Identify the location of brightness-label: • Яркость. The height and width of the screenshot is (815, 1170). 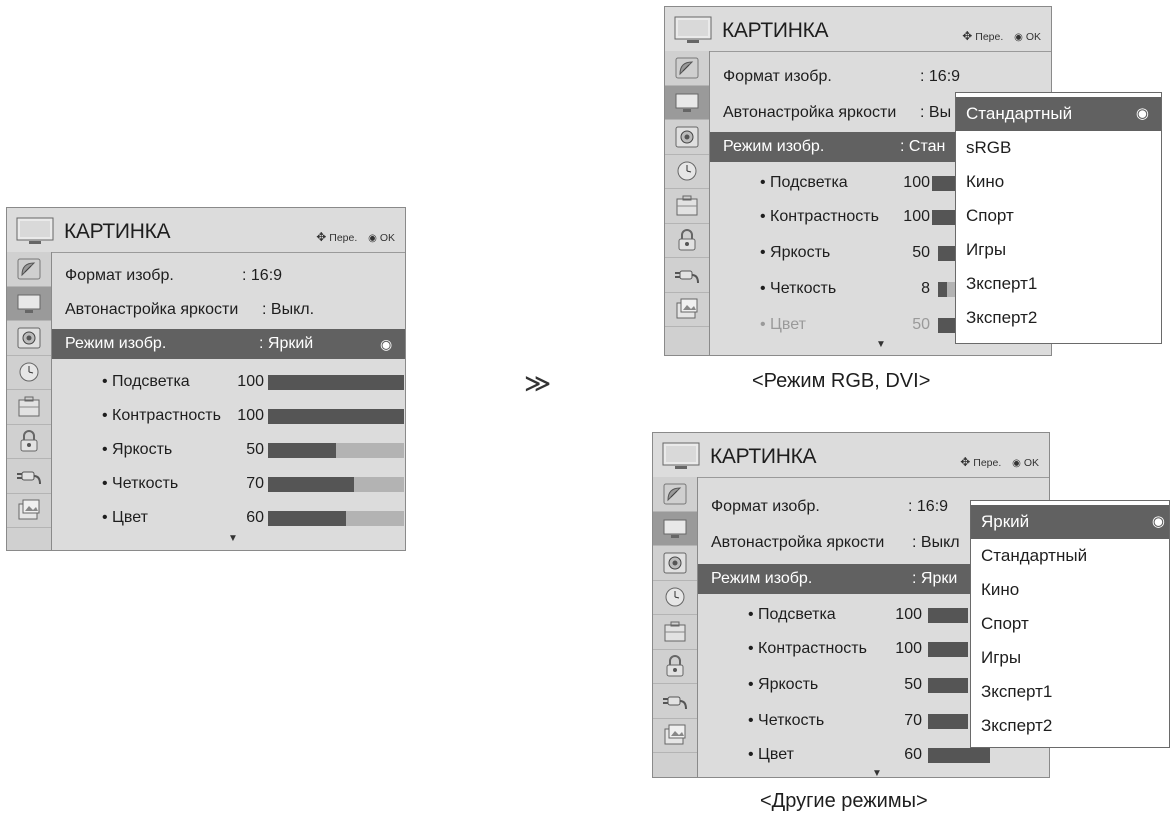
(137, 449).